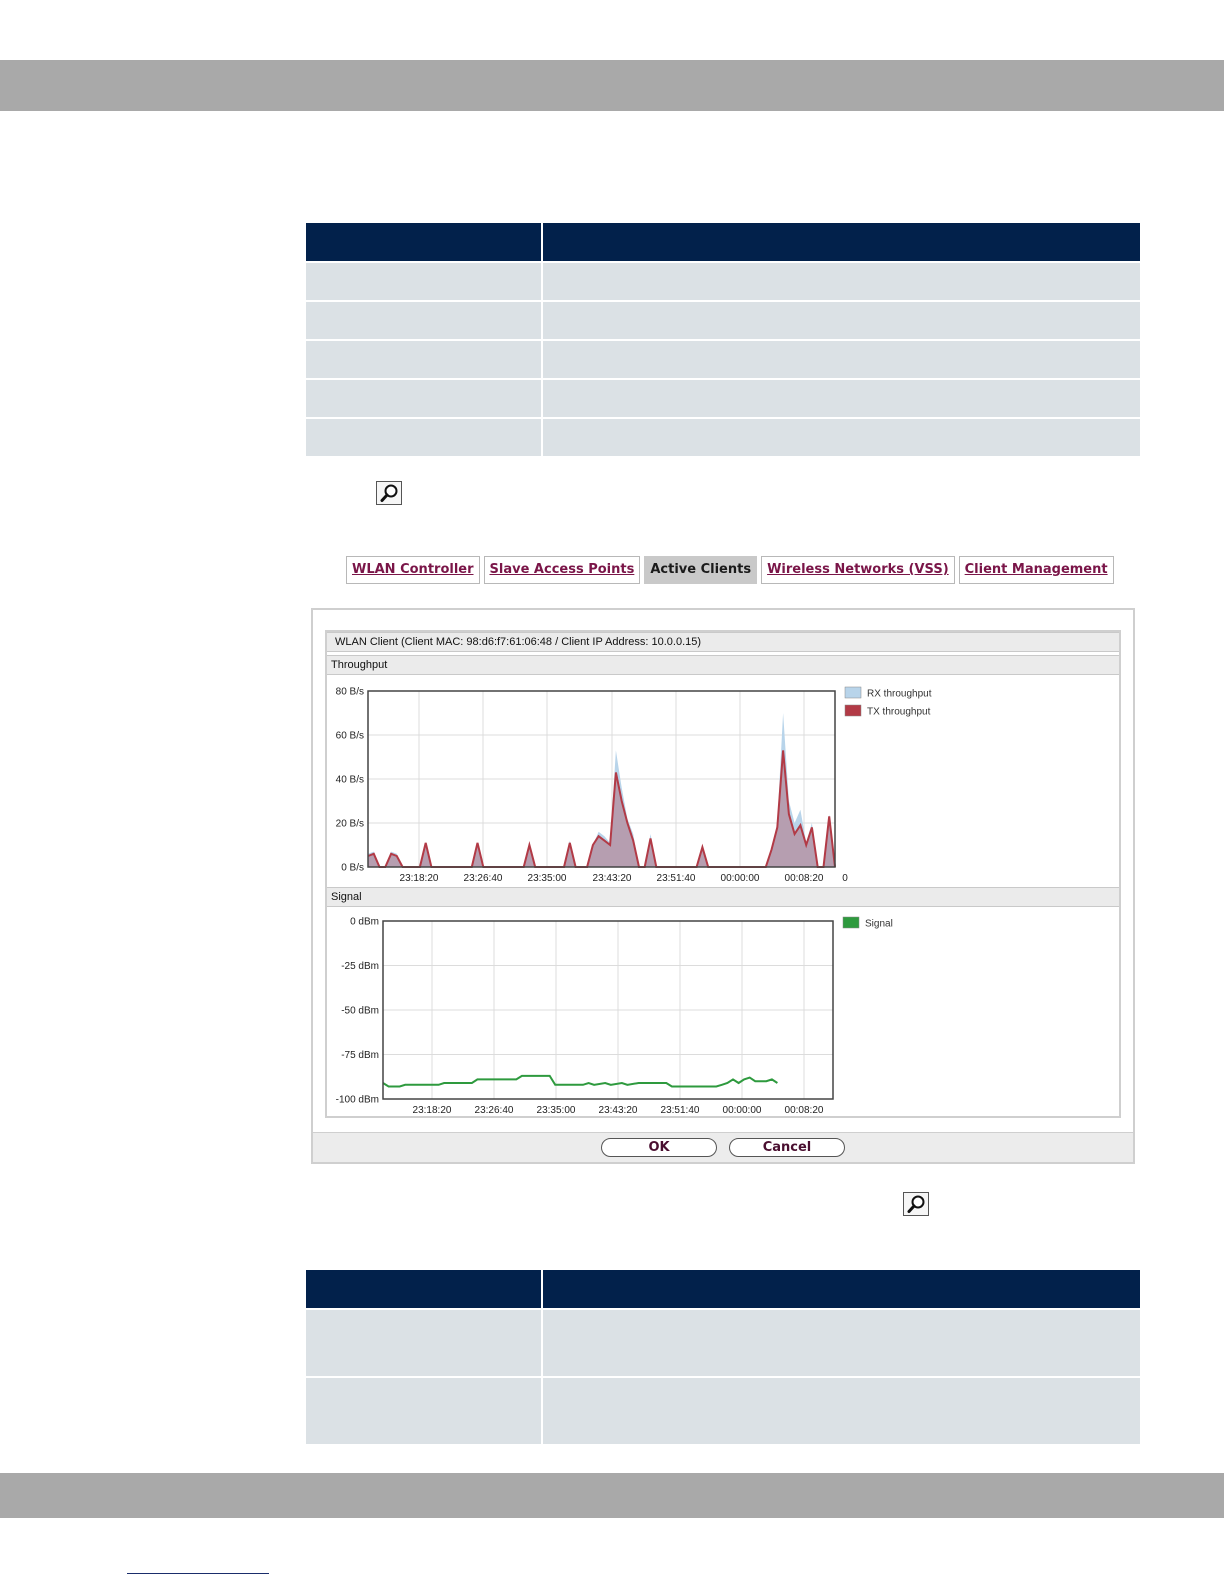 The width and height of the screenshot is (1224, 1584). I want to click on legend-label: Signal, so click(879, 924).